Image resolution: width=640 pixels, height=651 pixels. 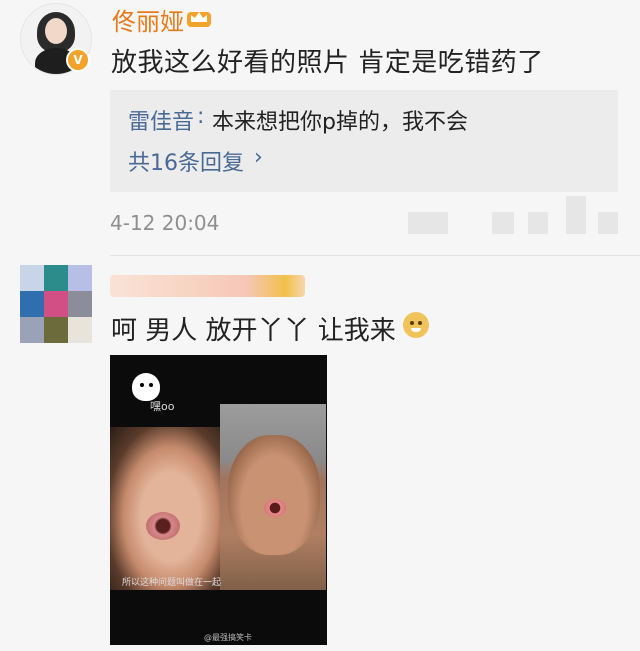 What do you see at coordinates (56, 304) in the screenshot?
I see `avatar-pixelated` at bounding box center [56, 304].